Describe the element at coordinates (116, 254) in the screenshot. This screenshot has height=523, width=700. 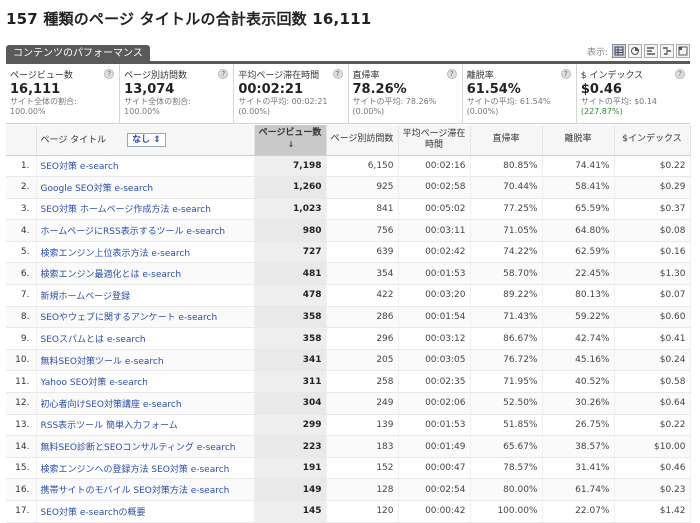
I see `page-title-link: 検索エンジン上位表示方法 e-search` at that location.